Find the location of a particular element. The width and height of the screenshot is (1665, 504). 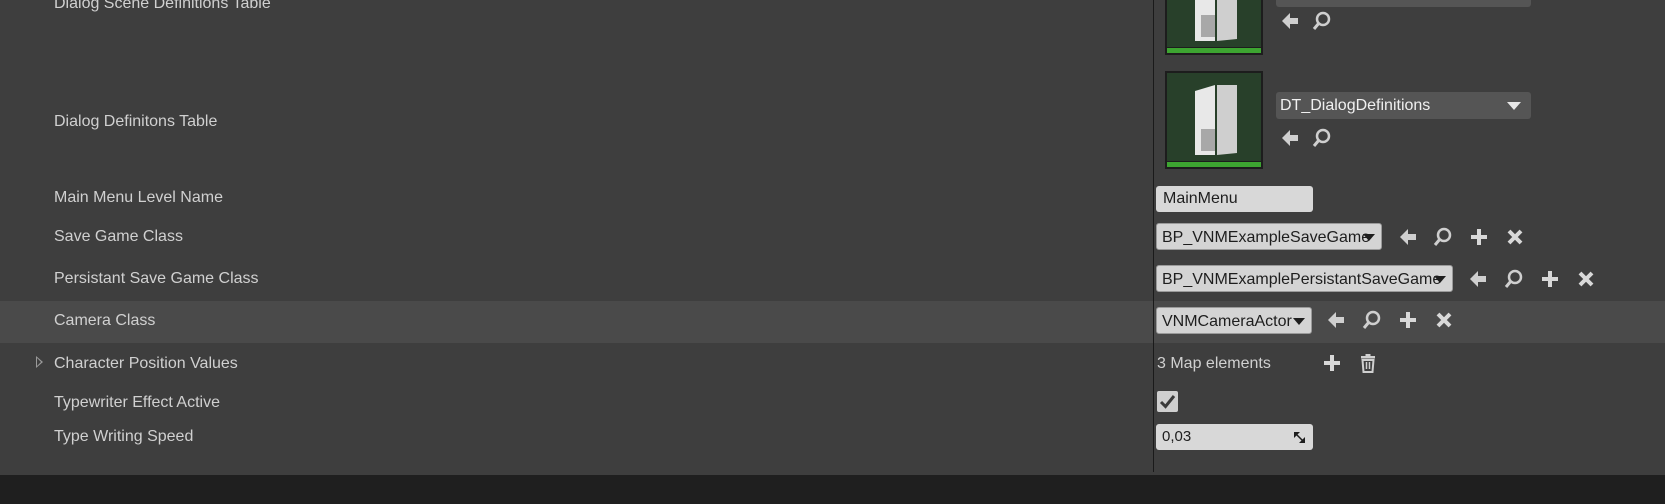

asset-picker-dialog-definitions: DT_DialogDefinitions is located at coordinates (1403, 105).